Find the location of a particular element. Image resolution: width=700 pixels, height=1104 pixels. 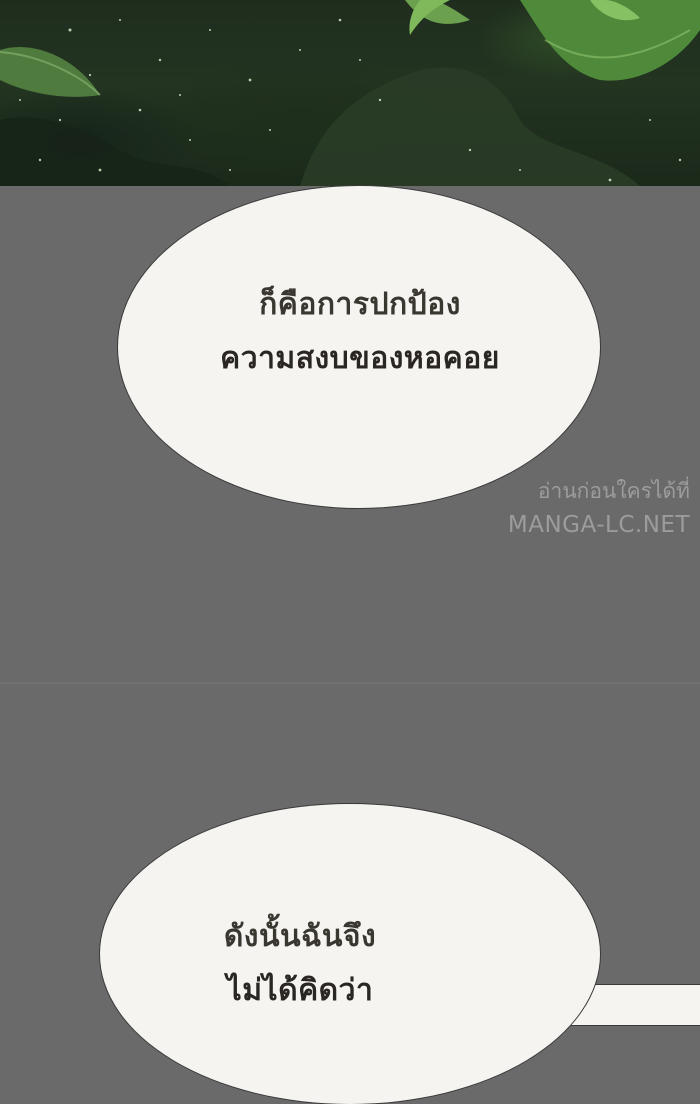

speech-line: ไม่ได้คิดว่า is located at coordinates (300, 990).